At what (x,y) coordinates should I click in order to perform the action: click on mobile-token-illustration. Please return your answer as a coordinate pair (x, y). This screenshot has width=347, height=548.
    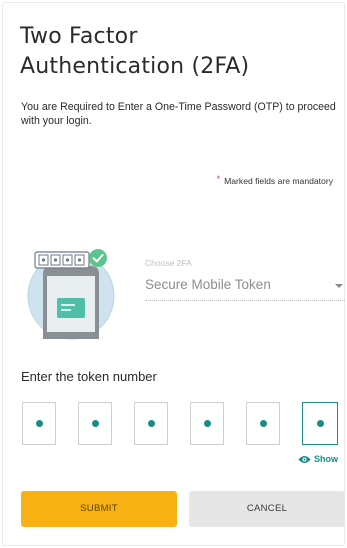
    Looking at the image, I should click on (75, 292).